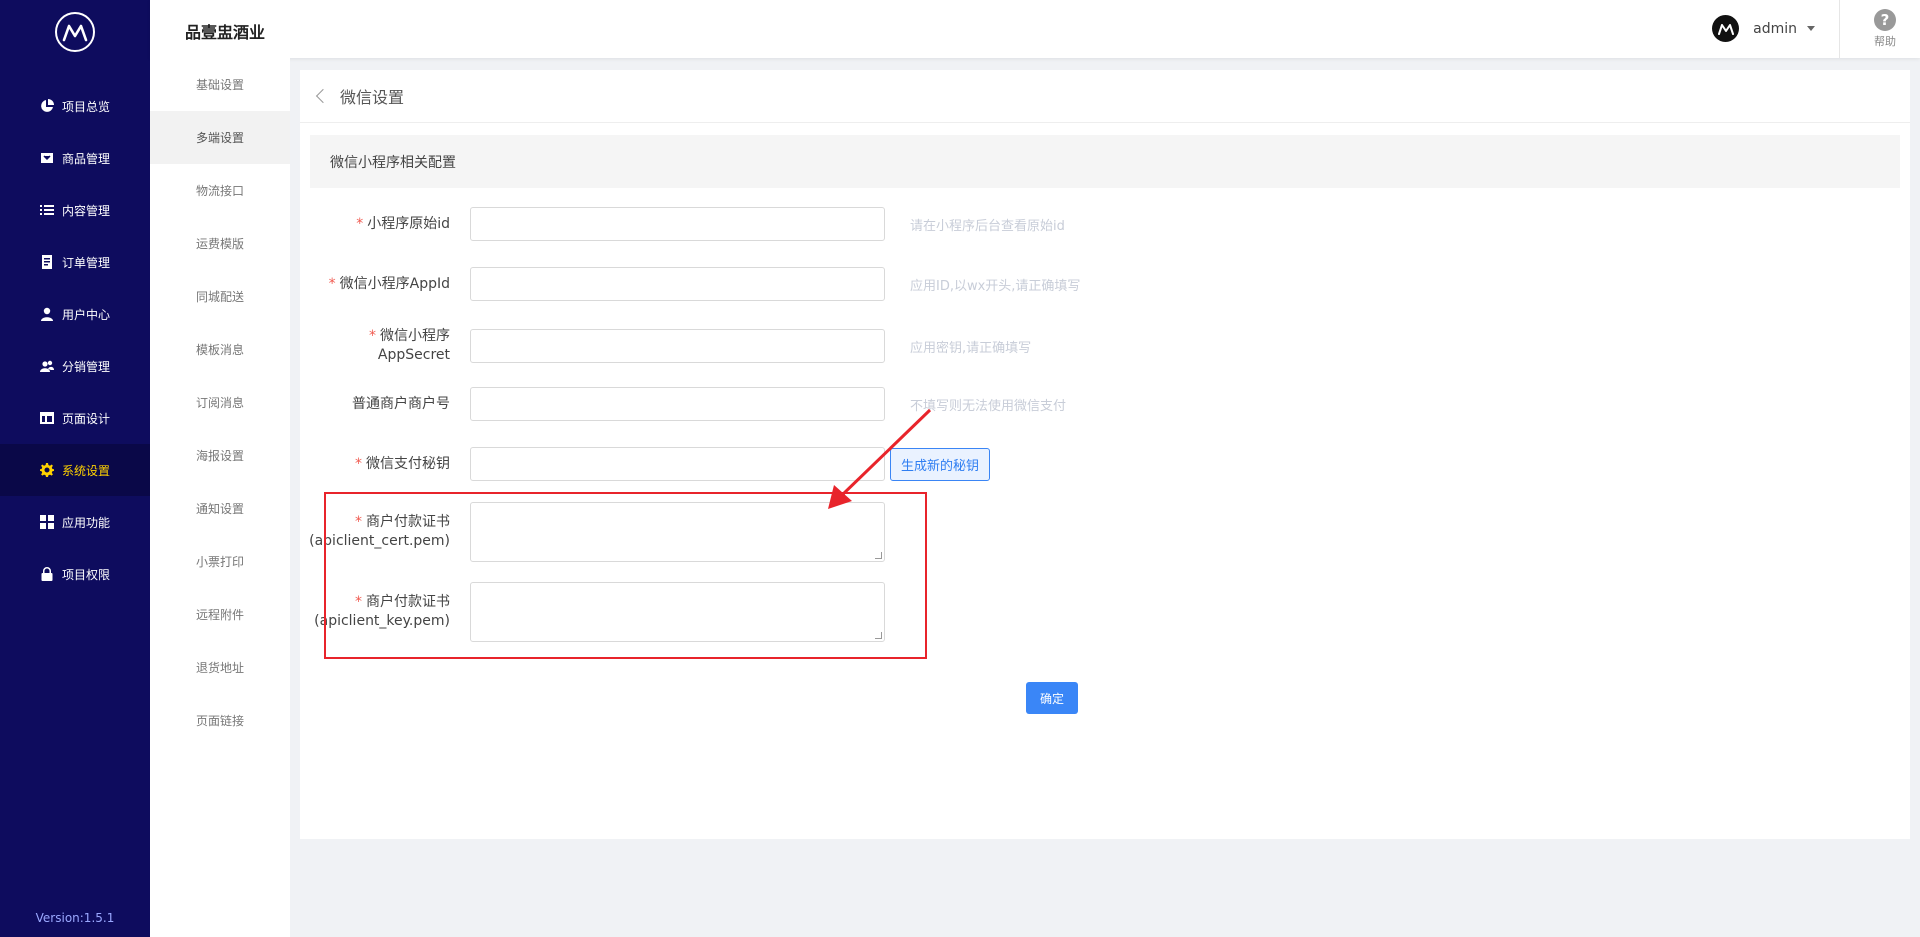  I want to click on layout-icon, so click(47, 418).